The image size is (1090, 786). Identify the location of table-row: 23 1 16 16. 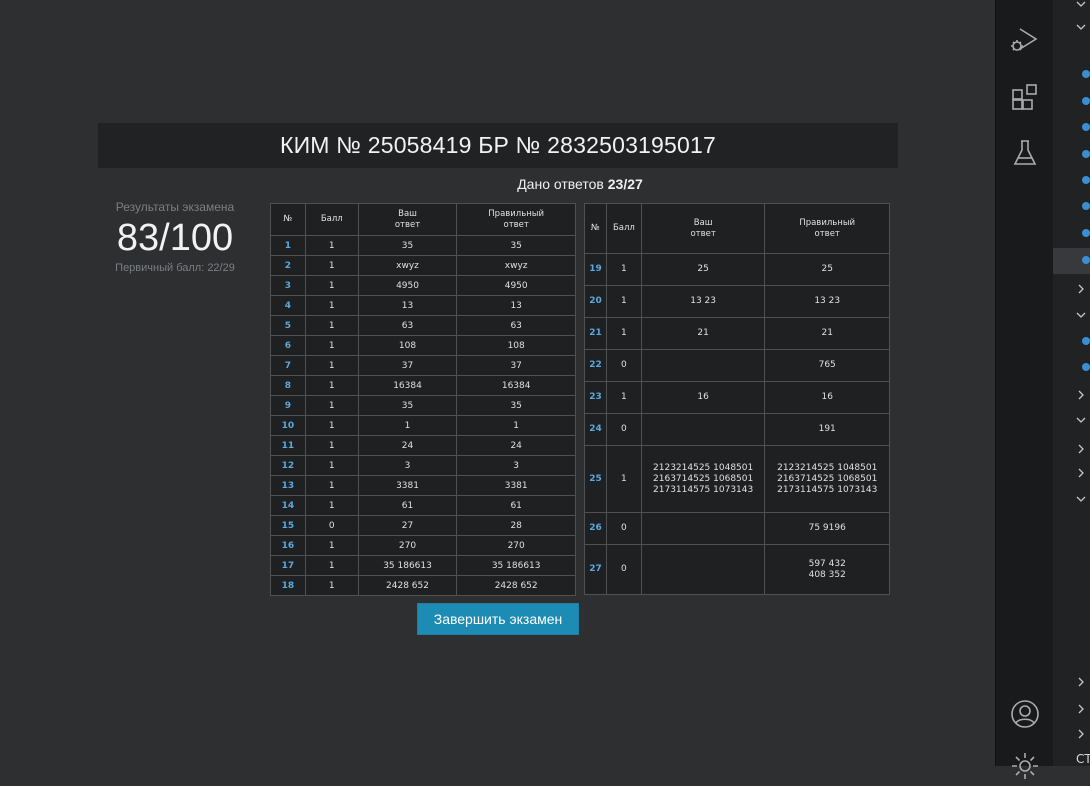
(737, 397).